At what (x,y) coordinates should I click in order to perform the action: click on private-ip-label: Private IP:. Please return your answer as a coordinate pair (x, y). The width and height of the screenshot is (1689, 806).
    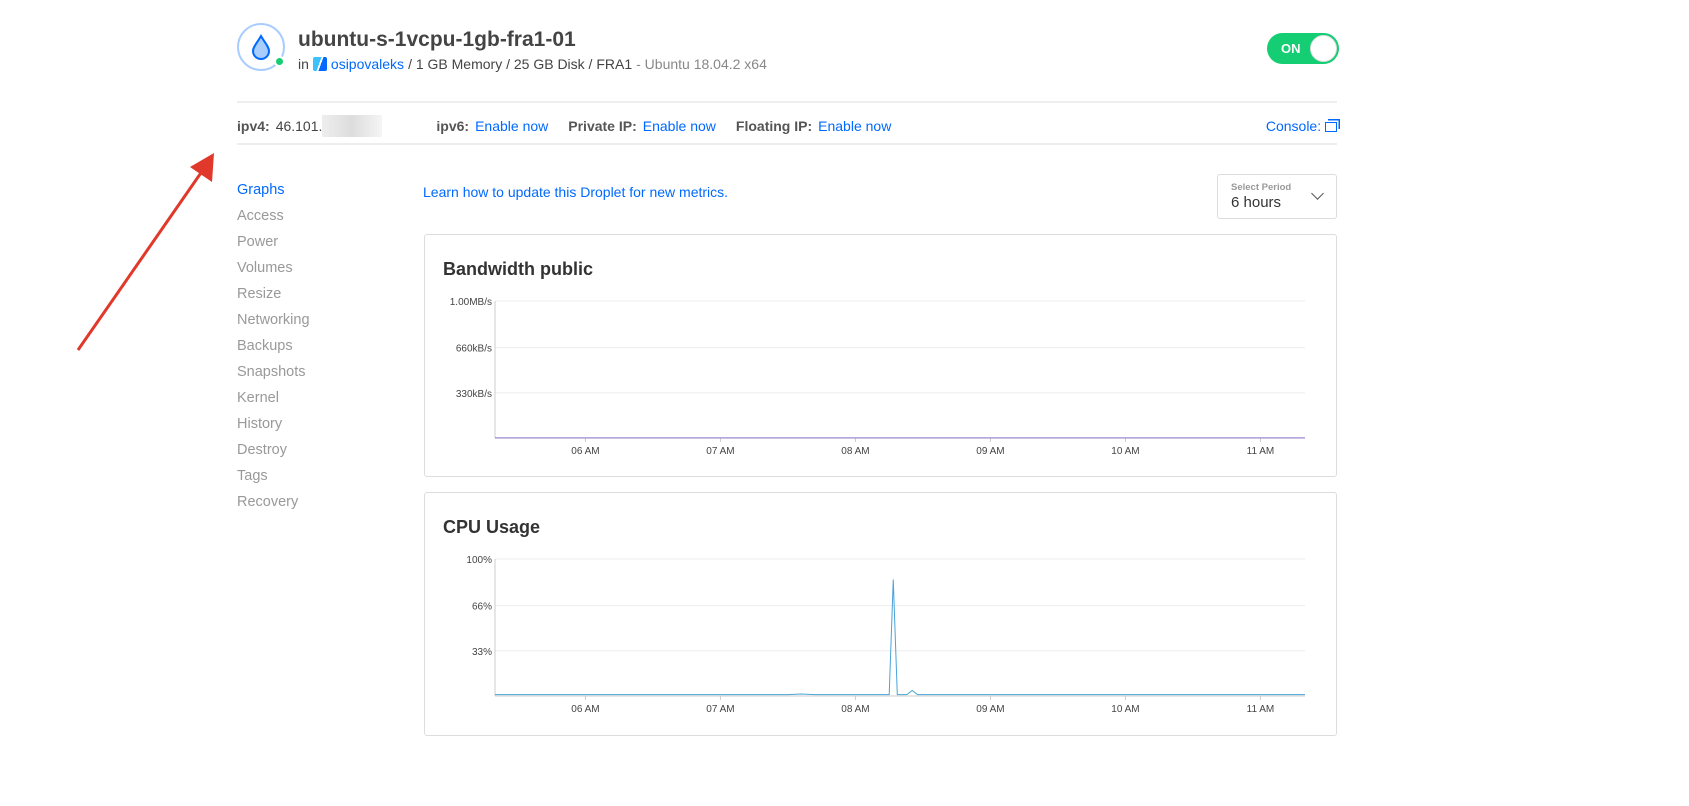
    Looking at the image, I should click on (602, 126).